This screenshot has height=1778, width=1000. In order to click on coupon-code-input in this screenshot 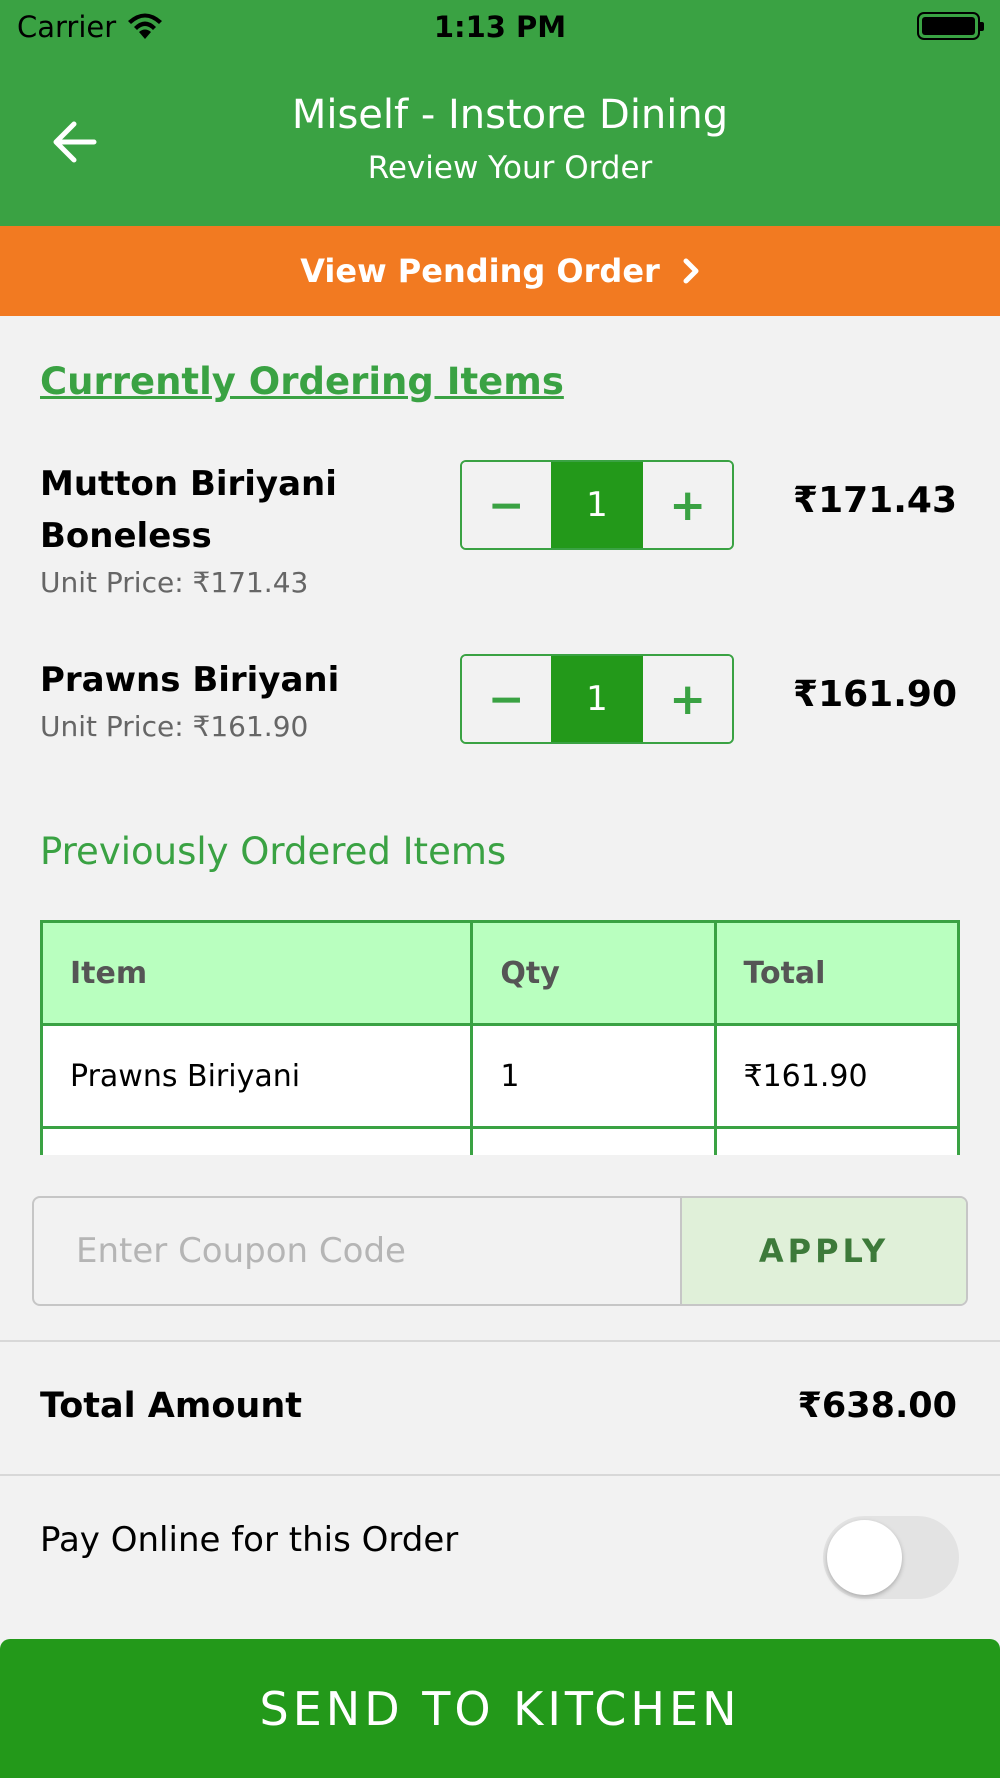, I will do `click(358, 1251)`.